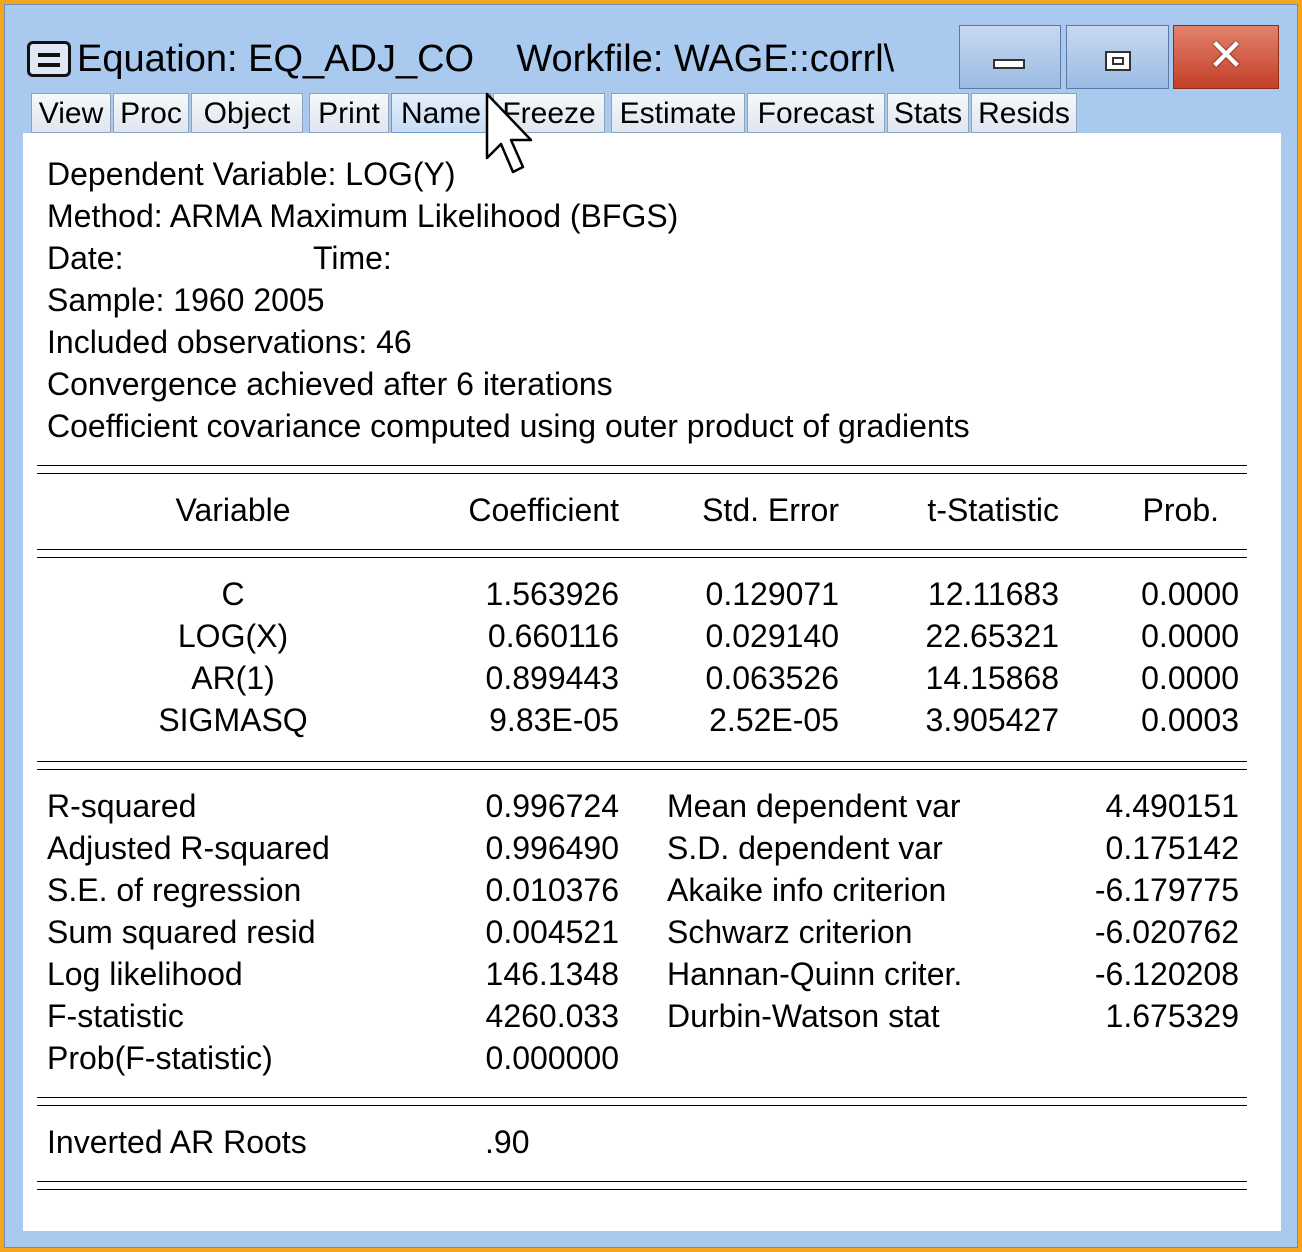  What do you see at coordinates (552, 974) in the screenshot?
I see `stat-value: 146.1348` at bounding box center [552, 974].